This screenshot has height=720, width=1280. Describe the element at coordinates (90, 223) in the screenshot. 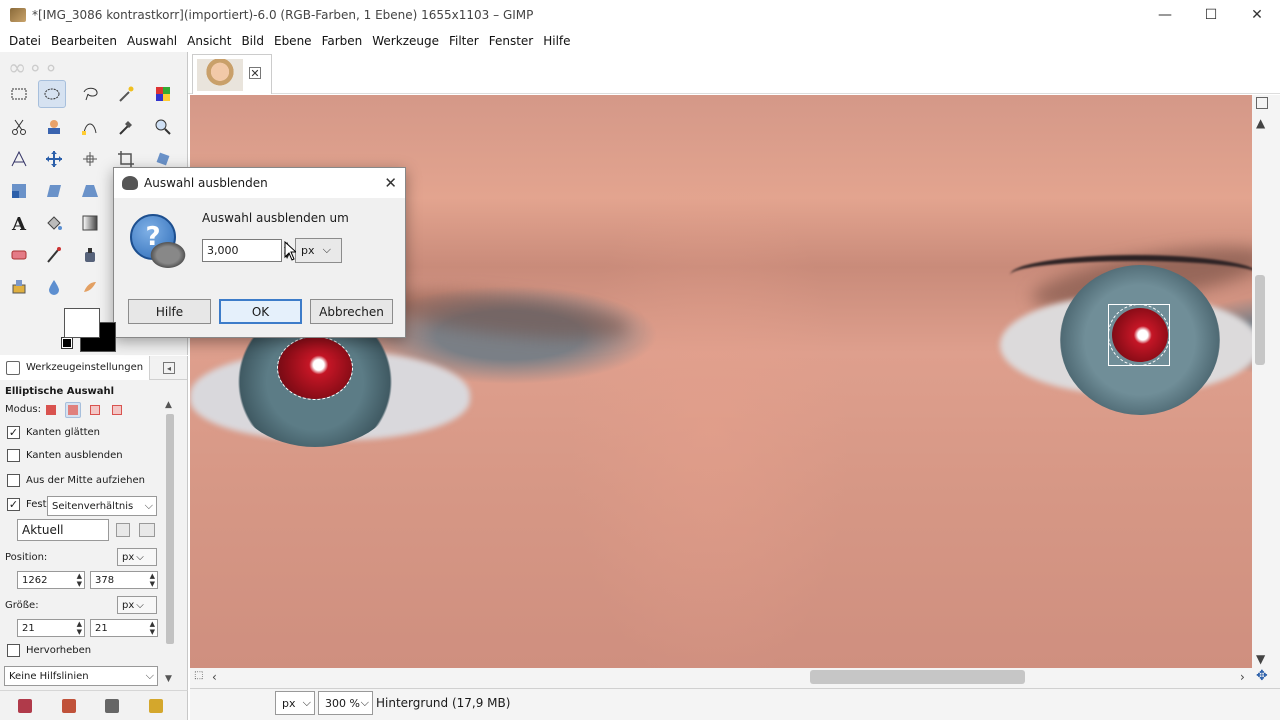

I see `blend-tool` at that location.